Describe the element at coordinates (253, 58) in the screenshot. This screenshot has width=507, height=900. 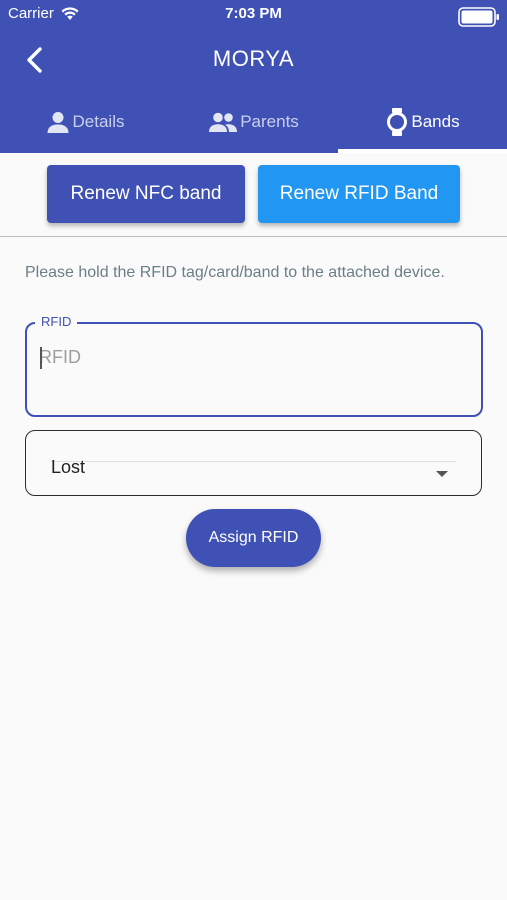
I see `page-title: MORYA` at that location.